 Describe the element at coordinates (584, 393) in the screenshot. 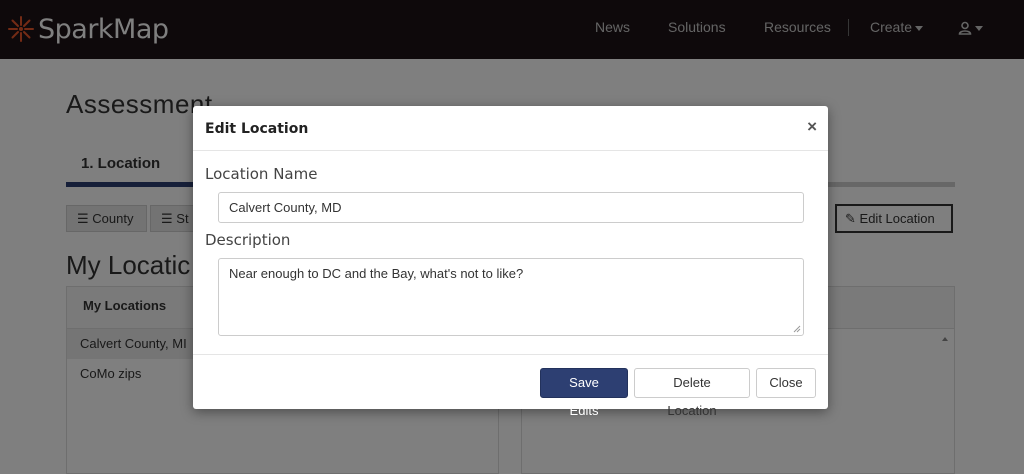

I see `save-edits-button: Save Edits` at that location.